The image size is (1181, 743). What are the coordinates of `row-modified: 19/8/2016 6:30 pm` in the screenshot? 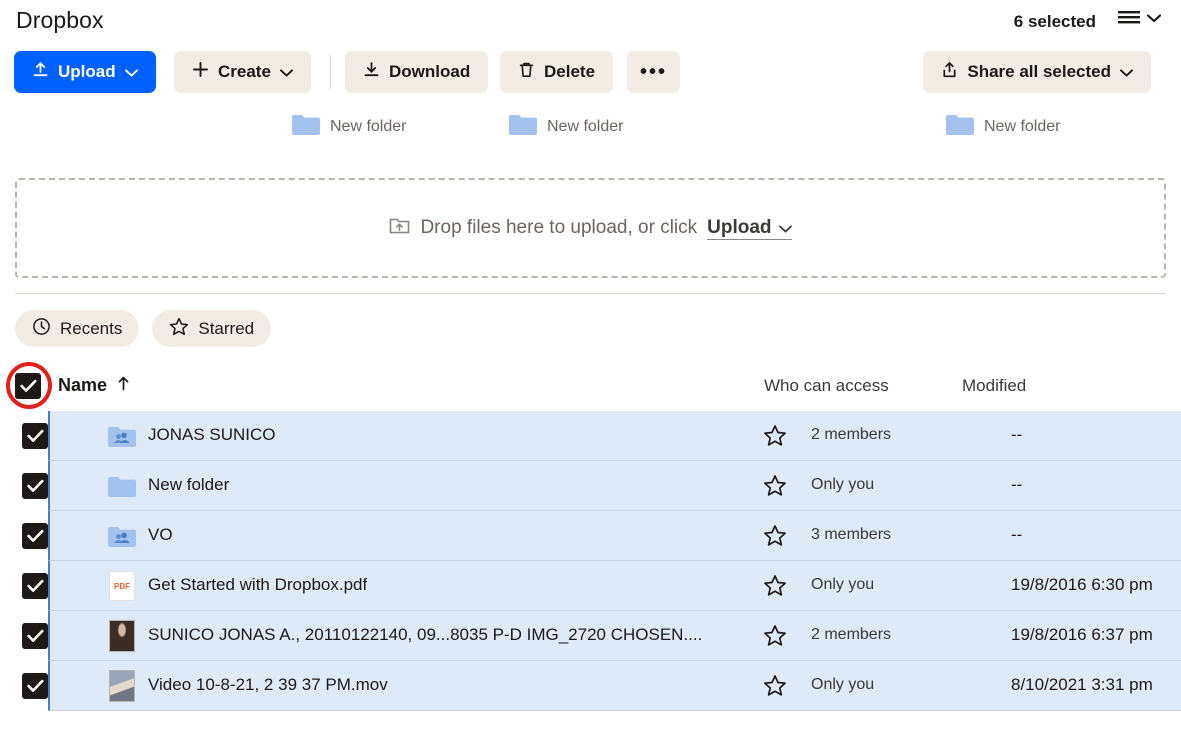 It's located at (1082, 584).